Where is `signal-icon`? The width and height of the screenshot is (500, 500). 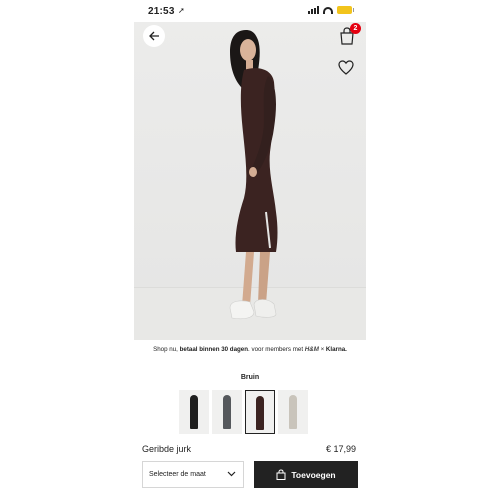
signal-icon is located at coordinates (313, 10).